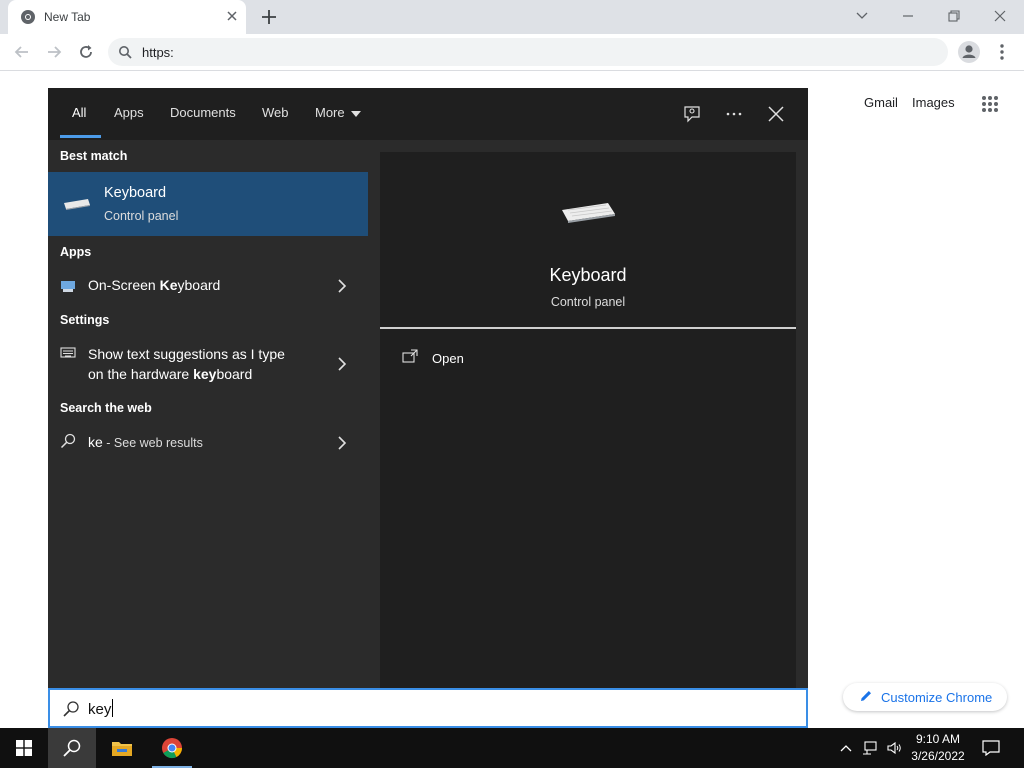 The width and height of the screenshot is (1024, 768). I want to click on volume-icon, so click(894, 748).